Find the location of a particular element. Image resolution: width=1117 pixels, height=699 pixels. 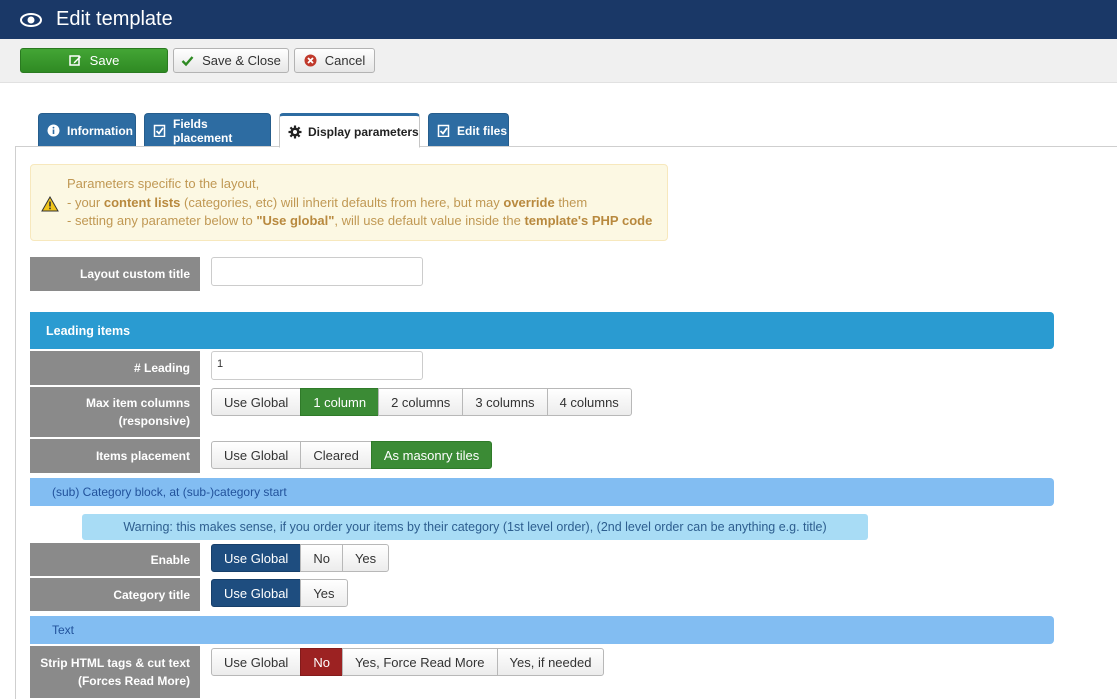

max-cols-option: 4 columns is located at coordinates (589, 402).